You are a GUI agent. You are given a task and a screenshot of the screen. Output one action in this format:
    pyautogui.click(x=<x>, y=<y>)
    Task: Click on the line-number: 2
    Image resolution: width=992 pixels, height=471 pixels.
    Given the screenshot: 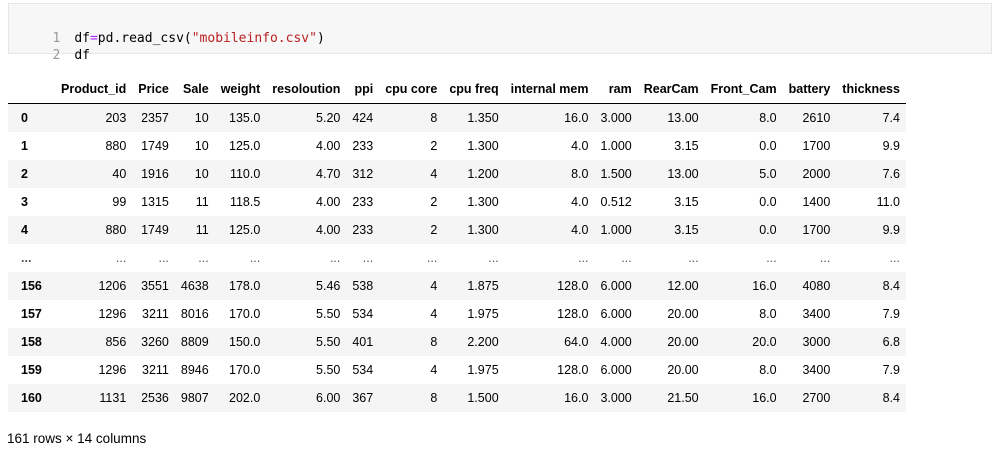 What is the action you would take?
    pyautogui.click(x=56, y=55)
    